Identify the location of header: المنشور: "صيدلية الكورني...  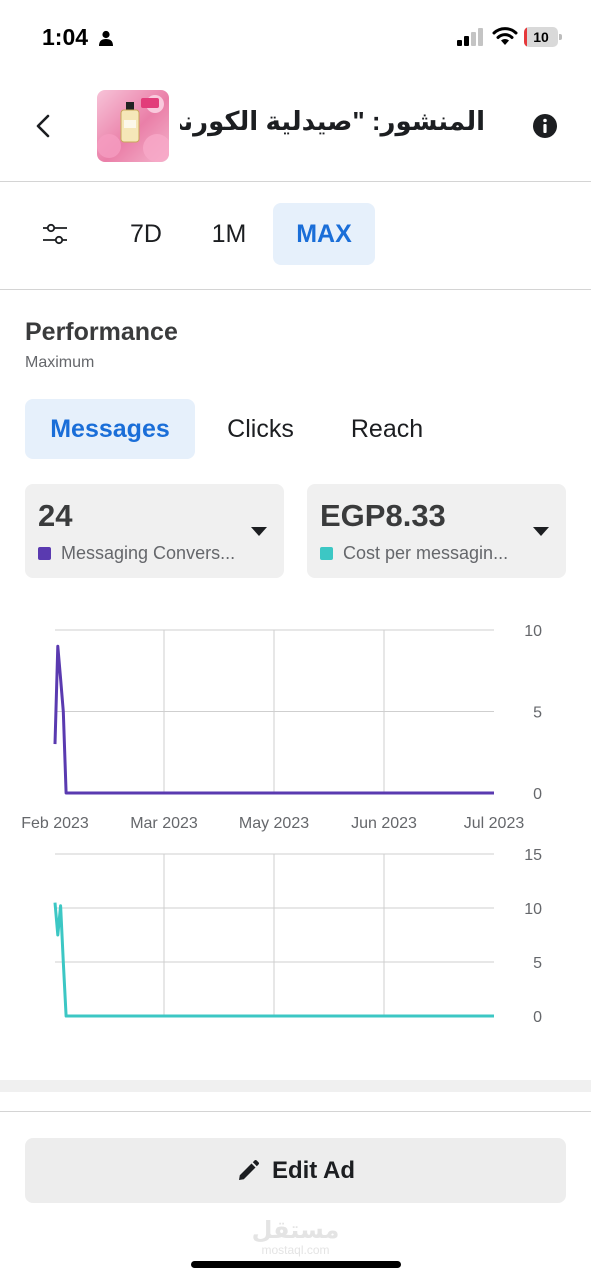
(295, 127).